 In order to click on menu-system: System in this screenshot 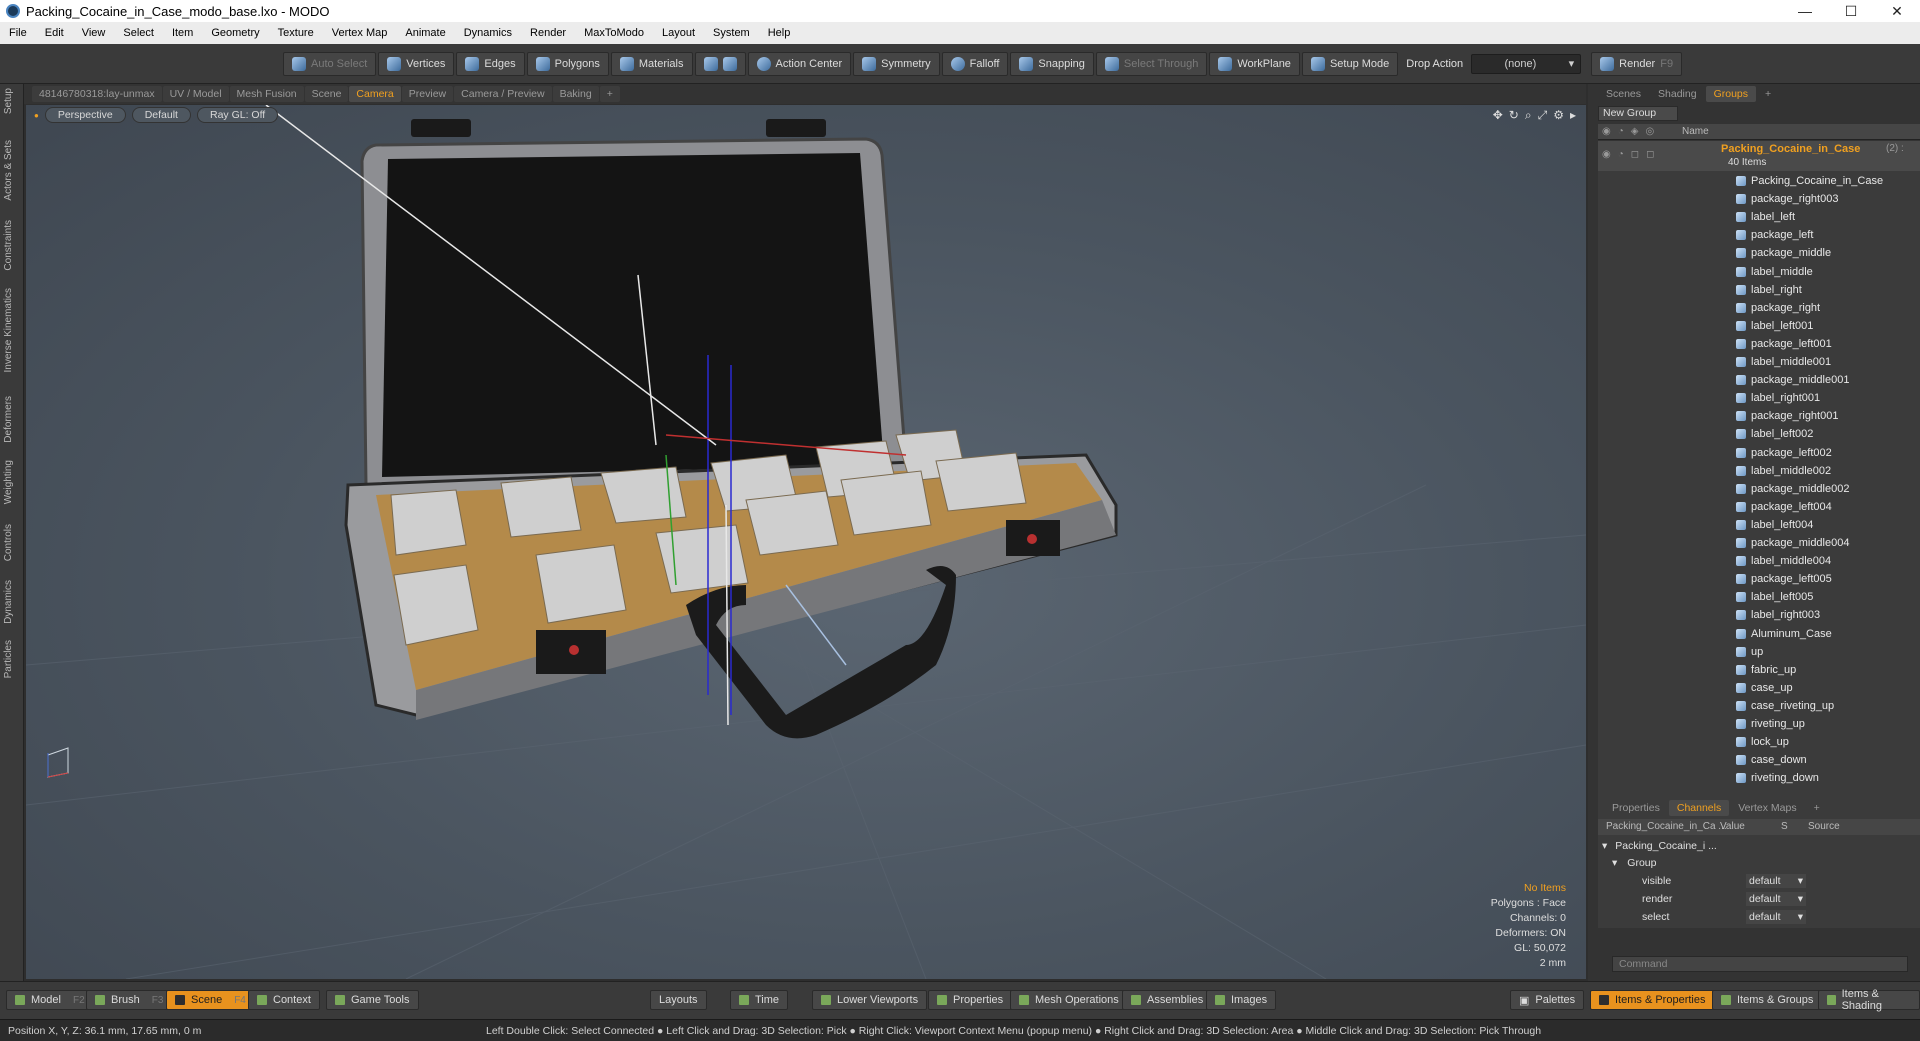, I will do `click(731, 33)`.